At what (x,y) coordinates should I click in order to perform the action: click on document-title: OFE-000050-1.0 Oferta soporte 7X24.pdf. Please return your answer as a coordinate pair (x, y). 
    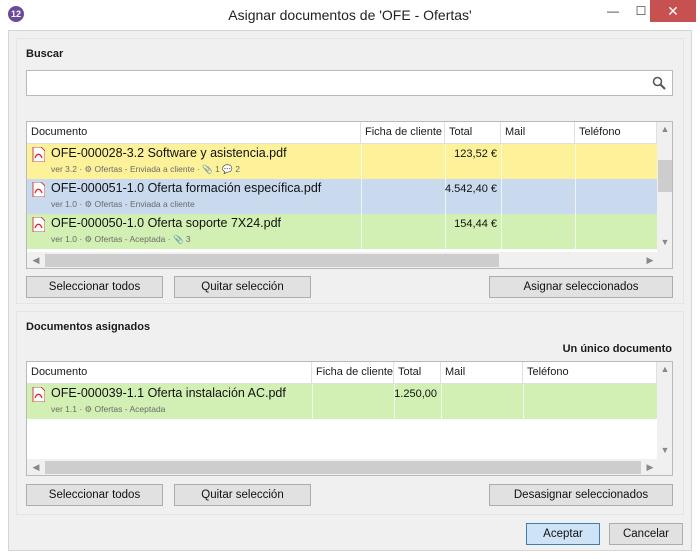
    Looking at the image, I should click on (166, 223).